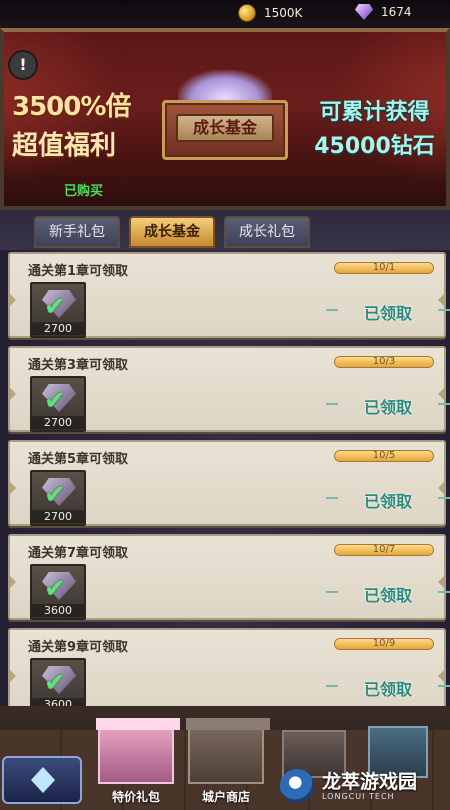 The height and width of the screenshot is (810, 450). I want to click on purchased-status: 已购买, so click(84, 191).